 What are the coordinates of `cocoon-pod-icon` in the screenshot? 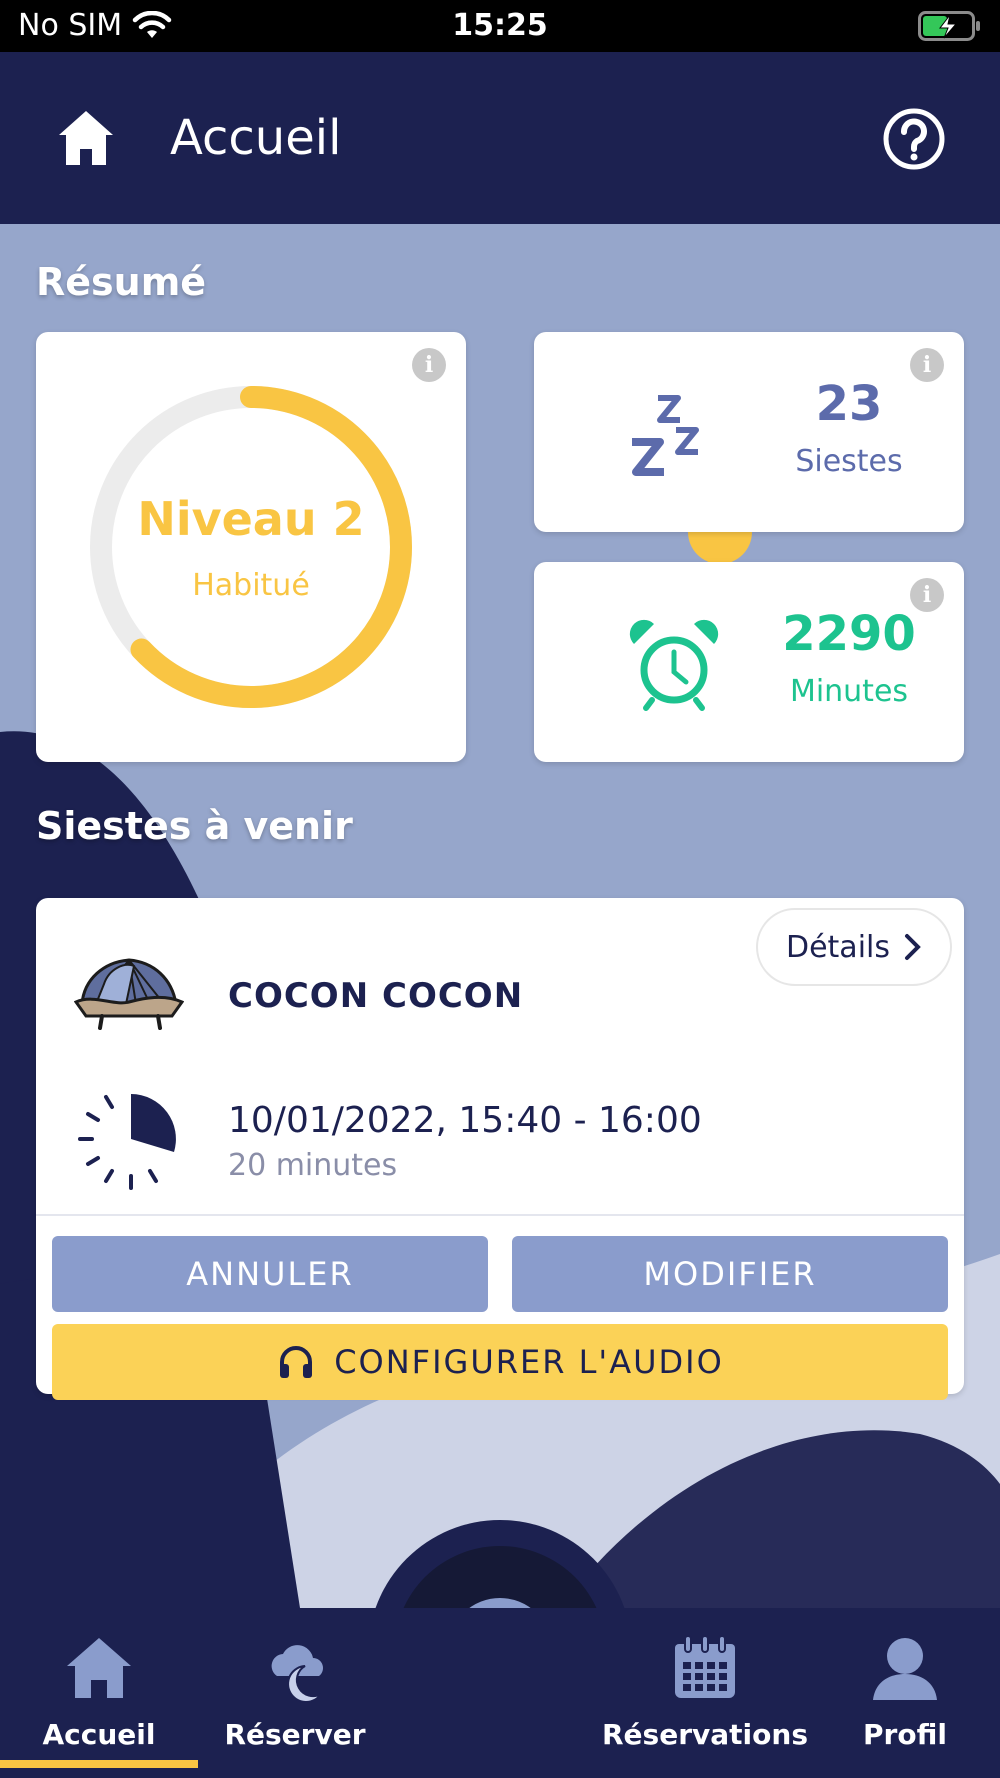 It's located at (129, 994).